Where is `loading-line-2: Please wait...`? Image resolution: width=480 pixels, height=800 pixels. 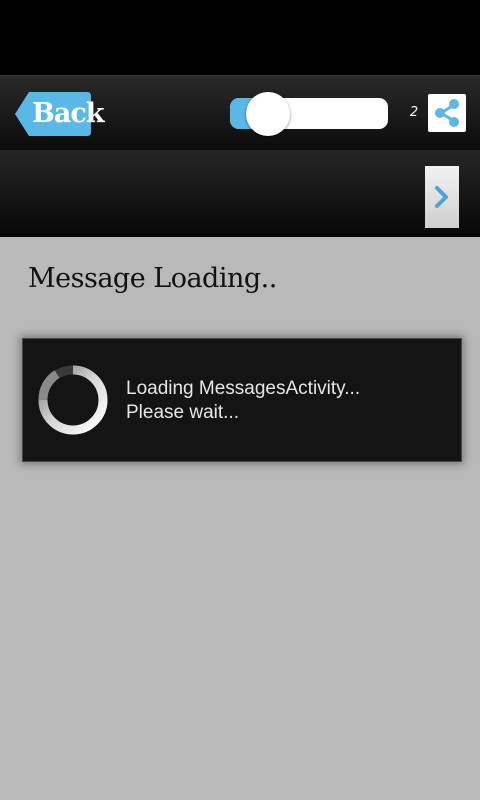 loading-line-2: Please wait... is located at coordinates (182, 412).